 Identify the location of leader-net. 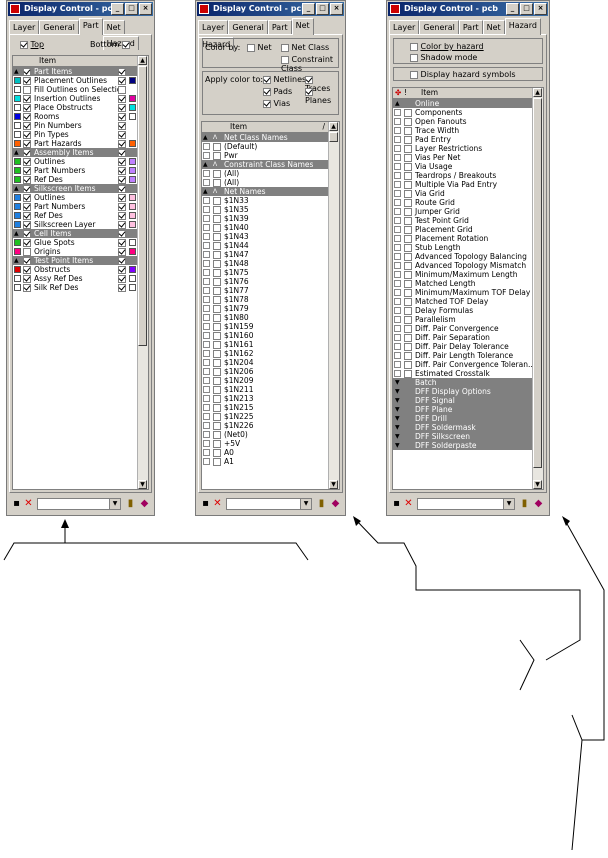
(468, 590).